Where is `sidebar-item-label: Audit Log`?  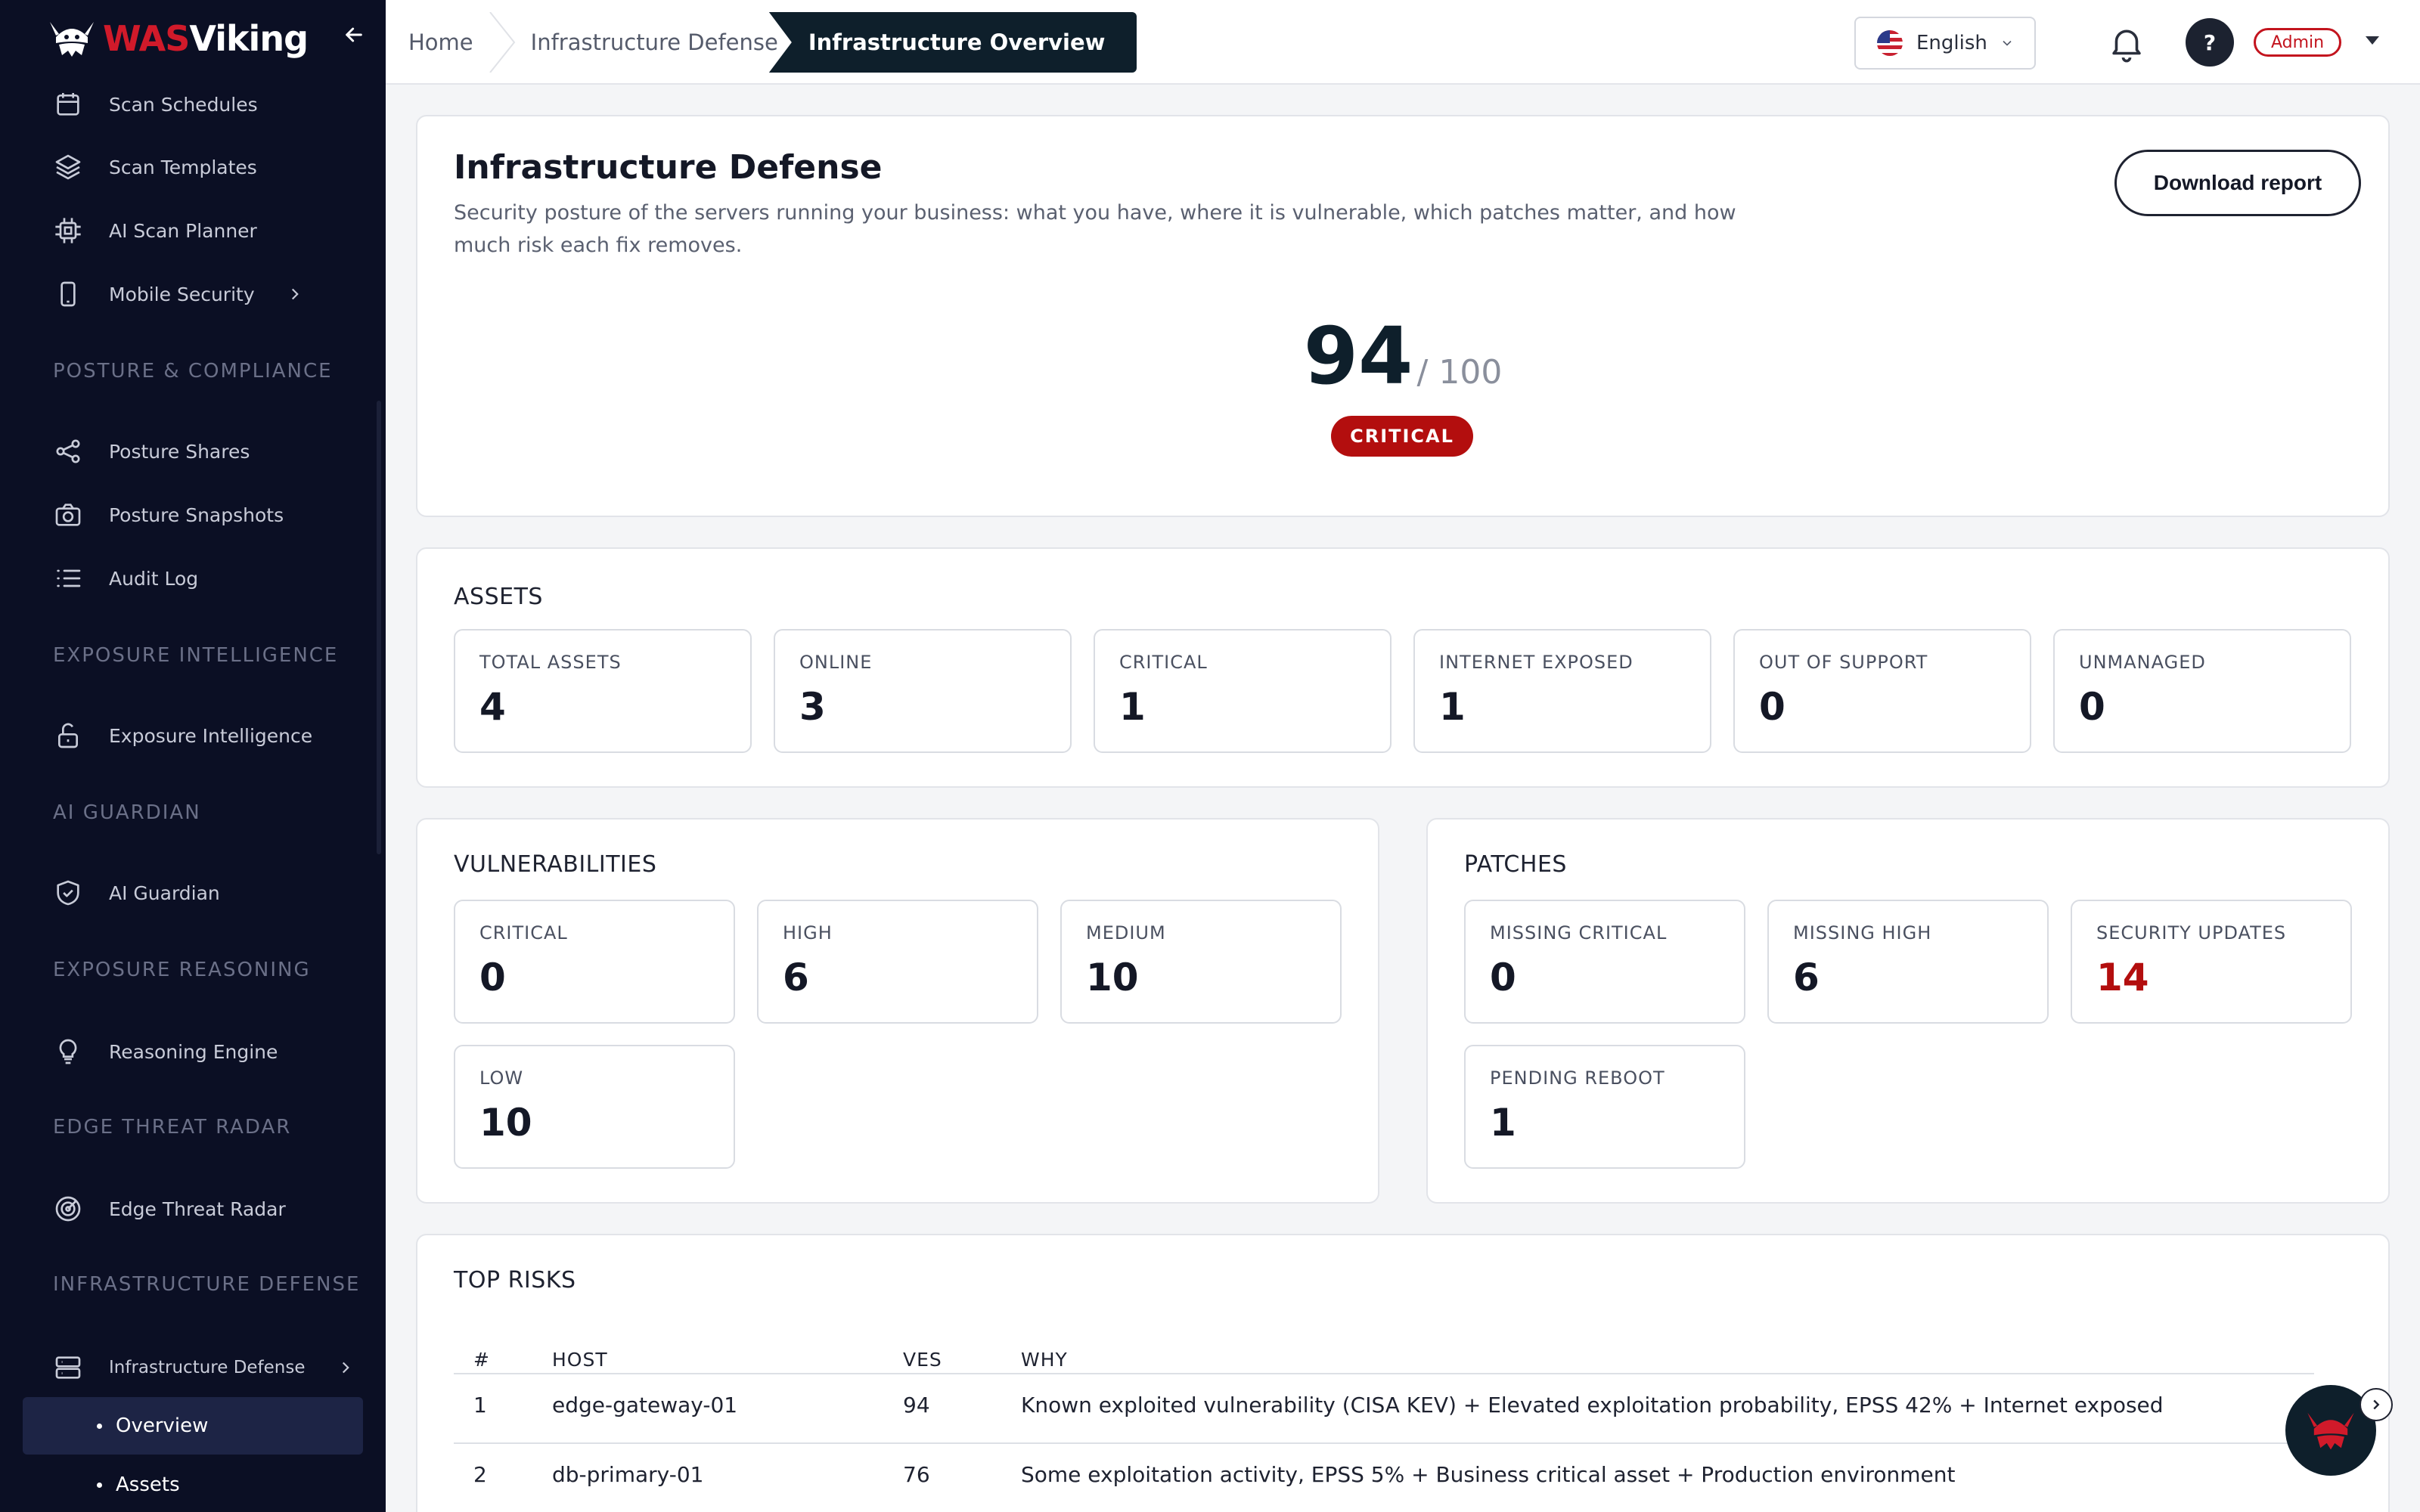
sidebar-item-label: Audit Log is located at coordinates (154, 578).